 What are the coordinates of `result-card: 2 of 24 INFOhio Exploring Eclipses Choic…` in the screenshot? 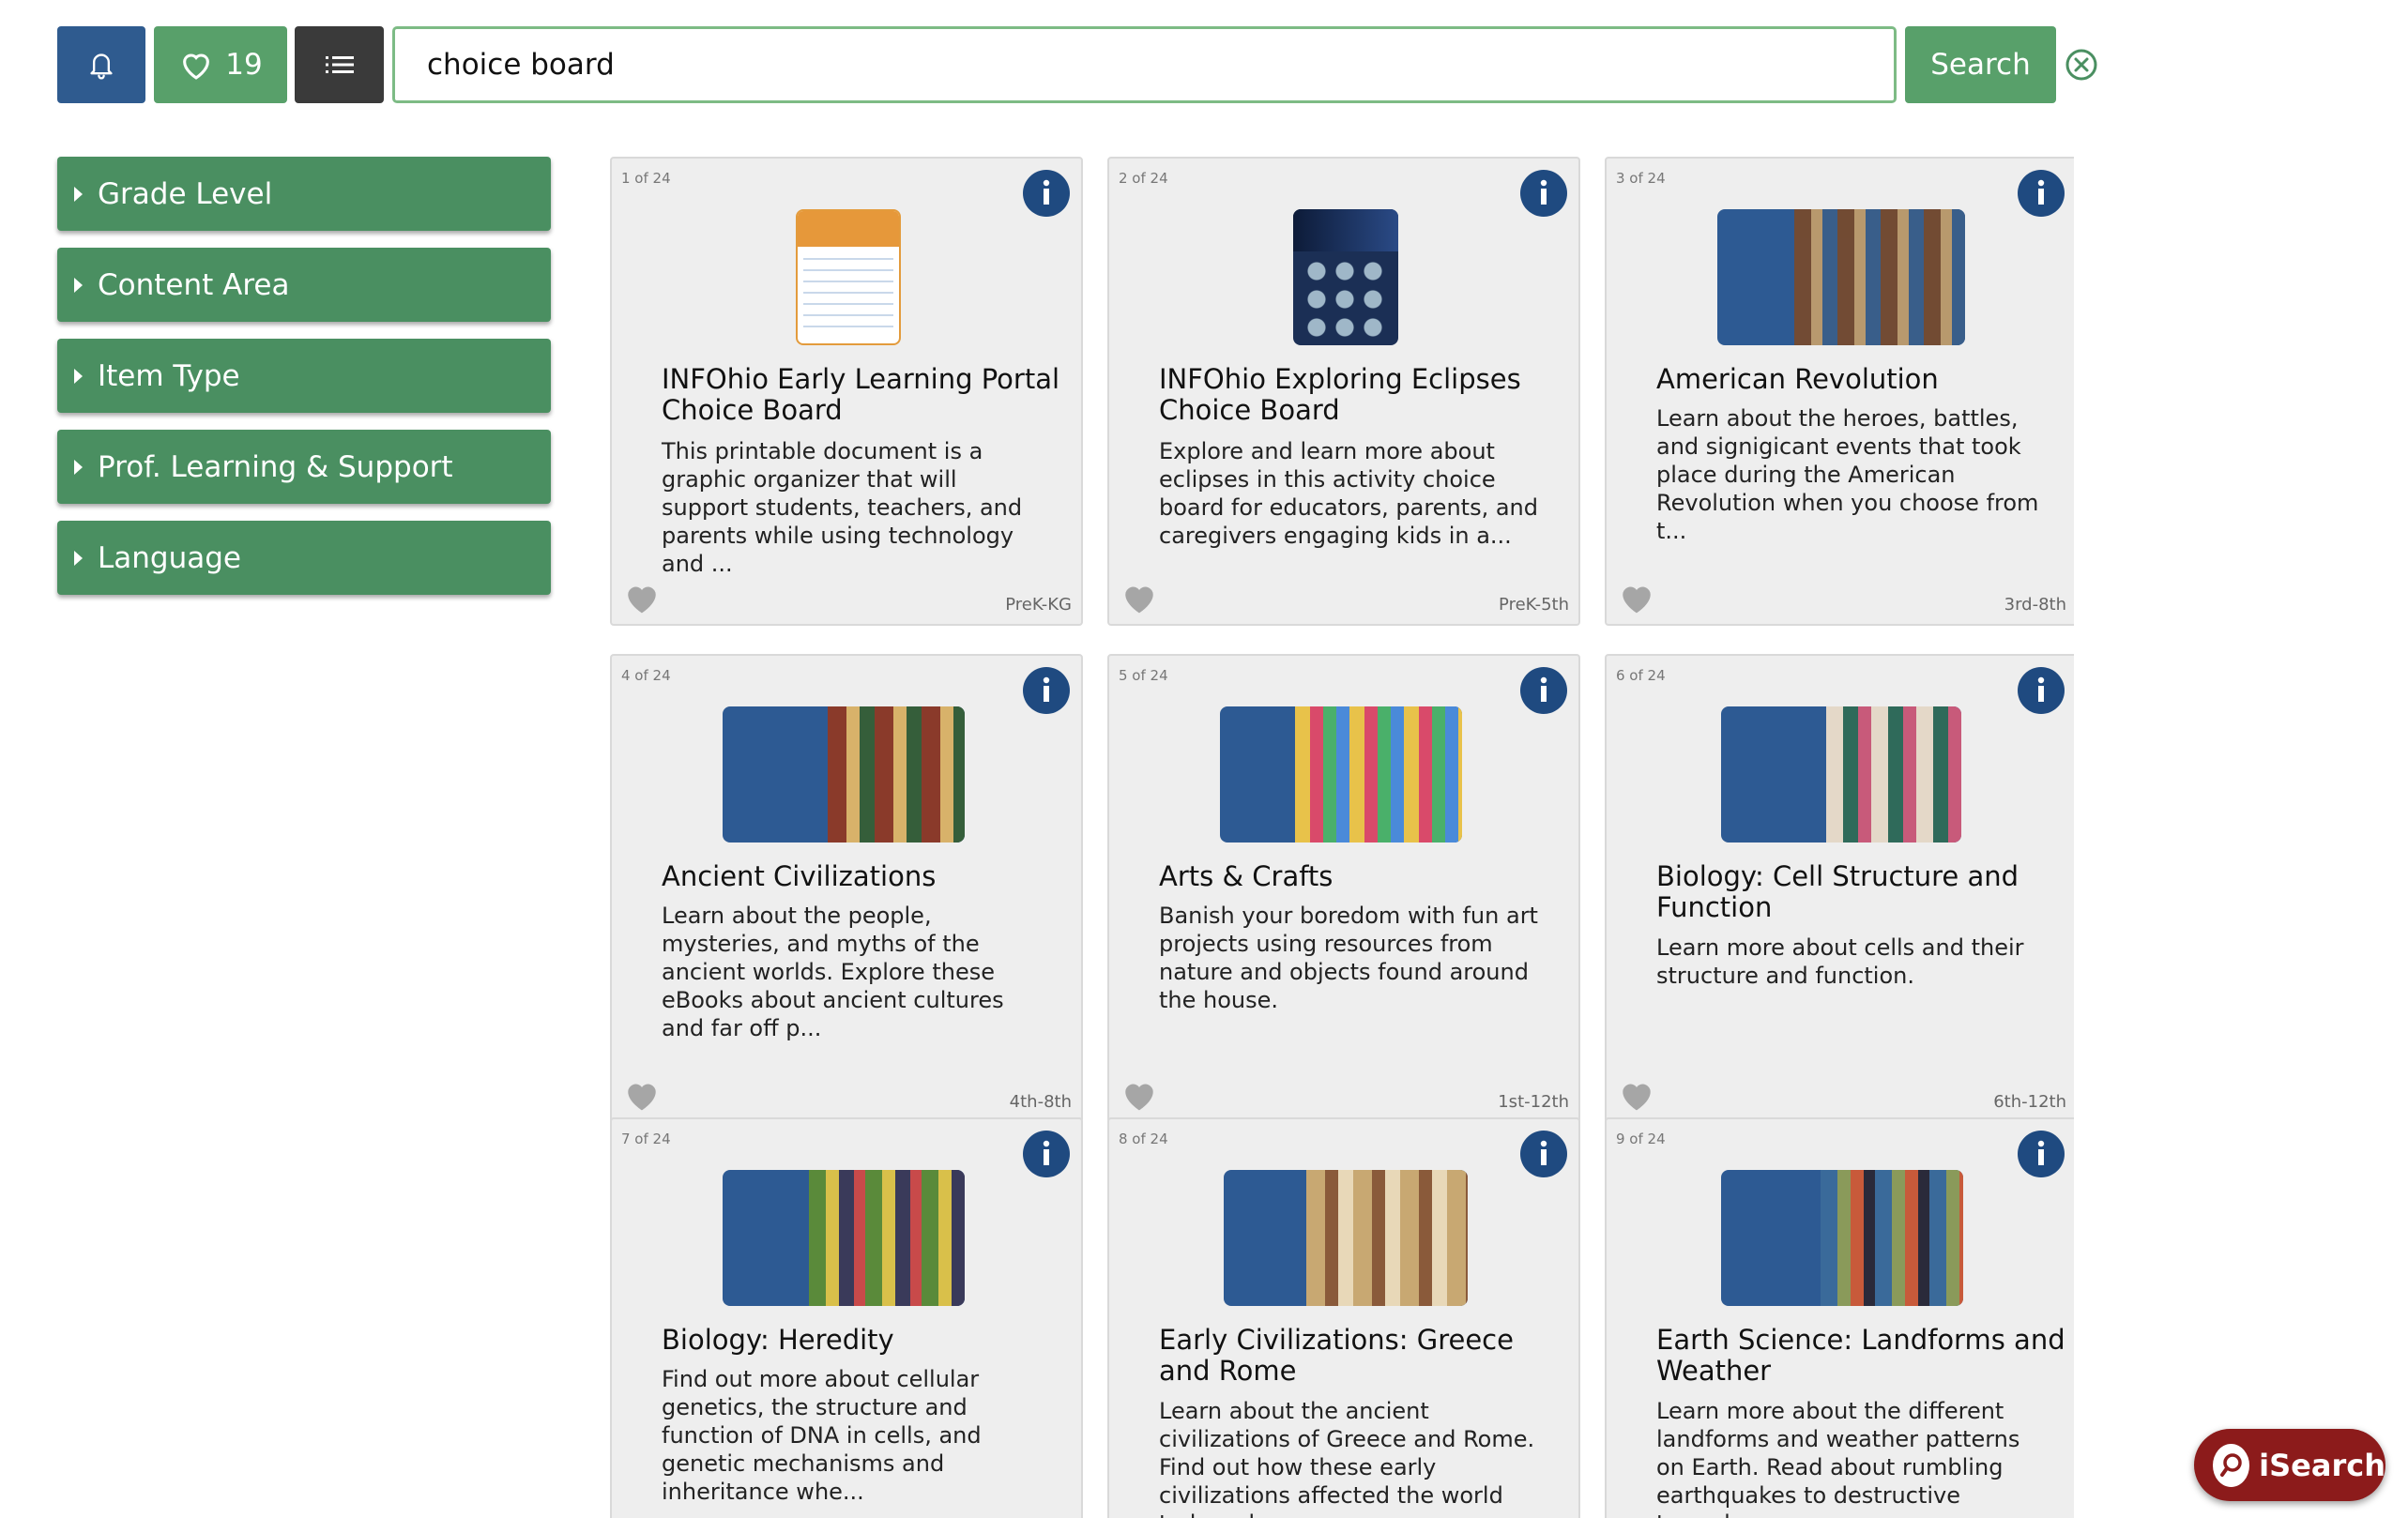 It's located at (1343, 391).